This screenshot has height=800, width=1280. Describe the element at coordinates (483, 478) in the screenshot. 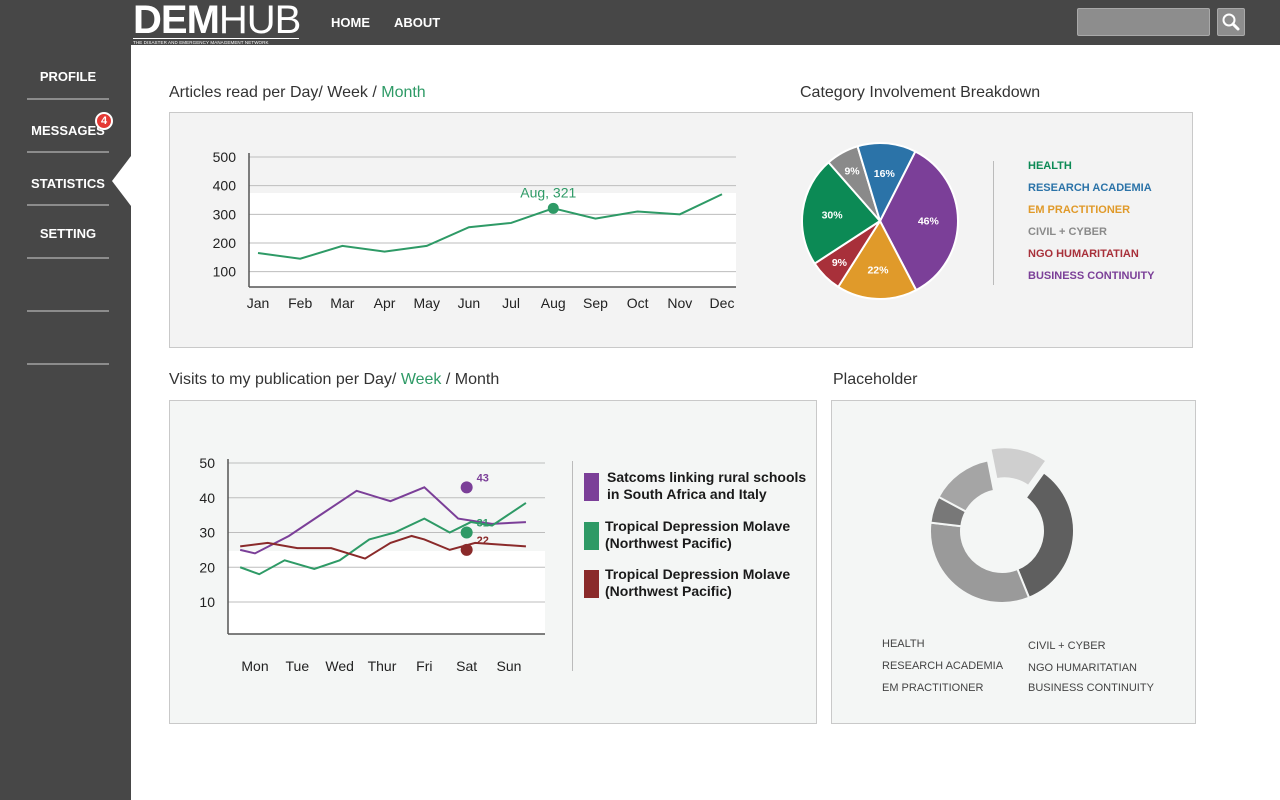

I see `series-marker-label: 43` at that location.